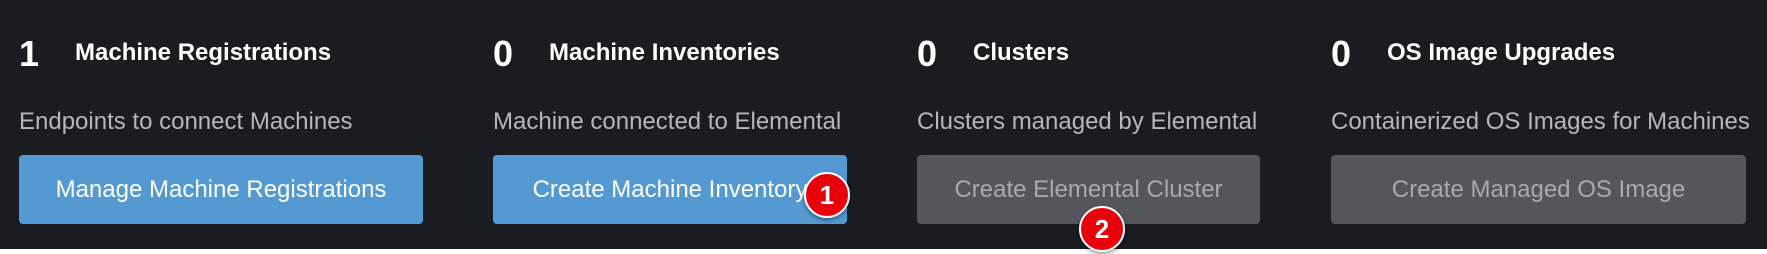  Describe the element at coordinates (1341, 53) in the screenshot. I see `os-image-upgrades-count: 0` at that location.